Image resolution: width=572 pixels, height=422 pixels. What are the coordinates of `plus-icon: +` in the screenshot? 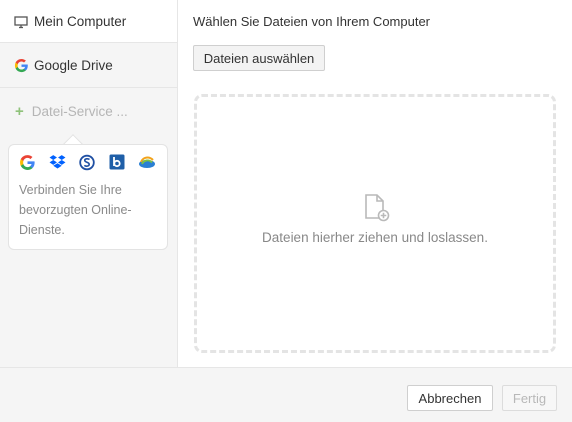 It's located at (19, 111).